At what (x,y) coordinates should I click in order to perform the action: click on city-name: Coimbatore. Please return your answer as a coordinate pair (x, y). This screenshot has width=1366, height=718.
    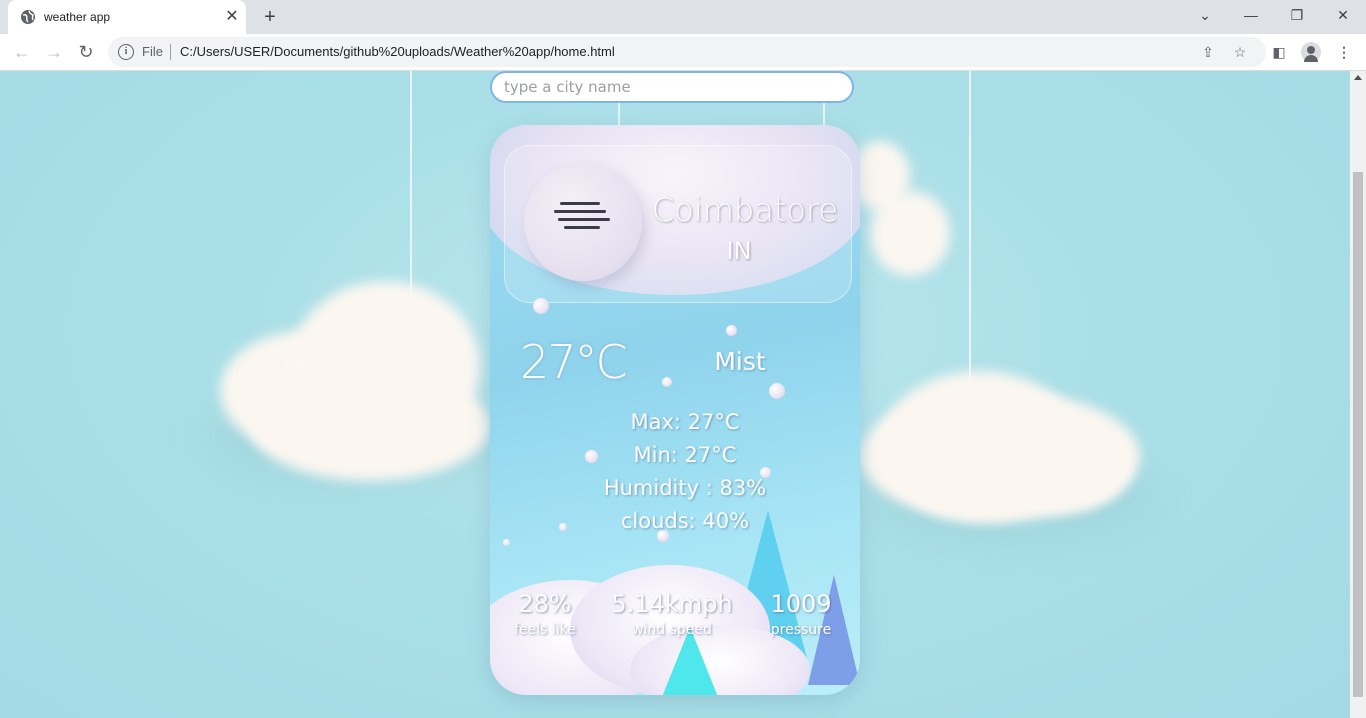
    Looking at the image, I should click on (745, 210).